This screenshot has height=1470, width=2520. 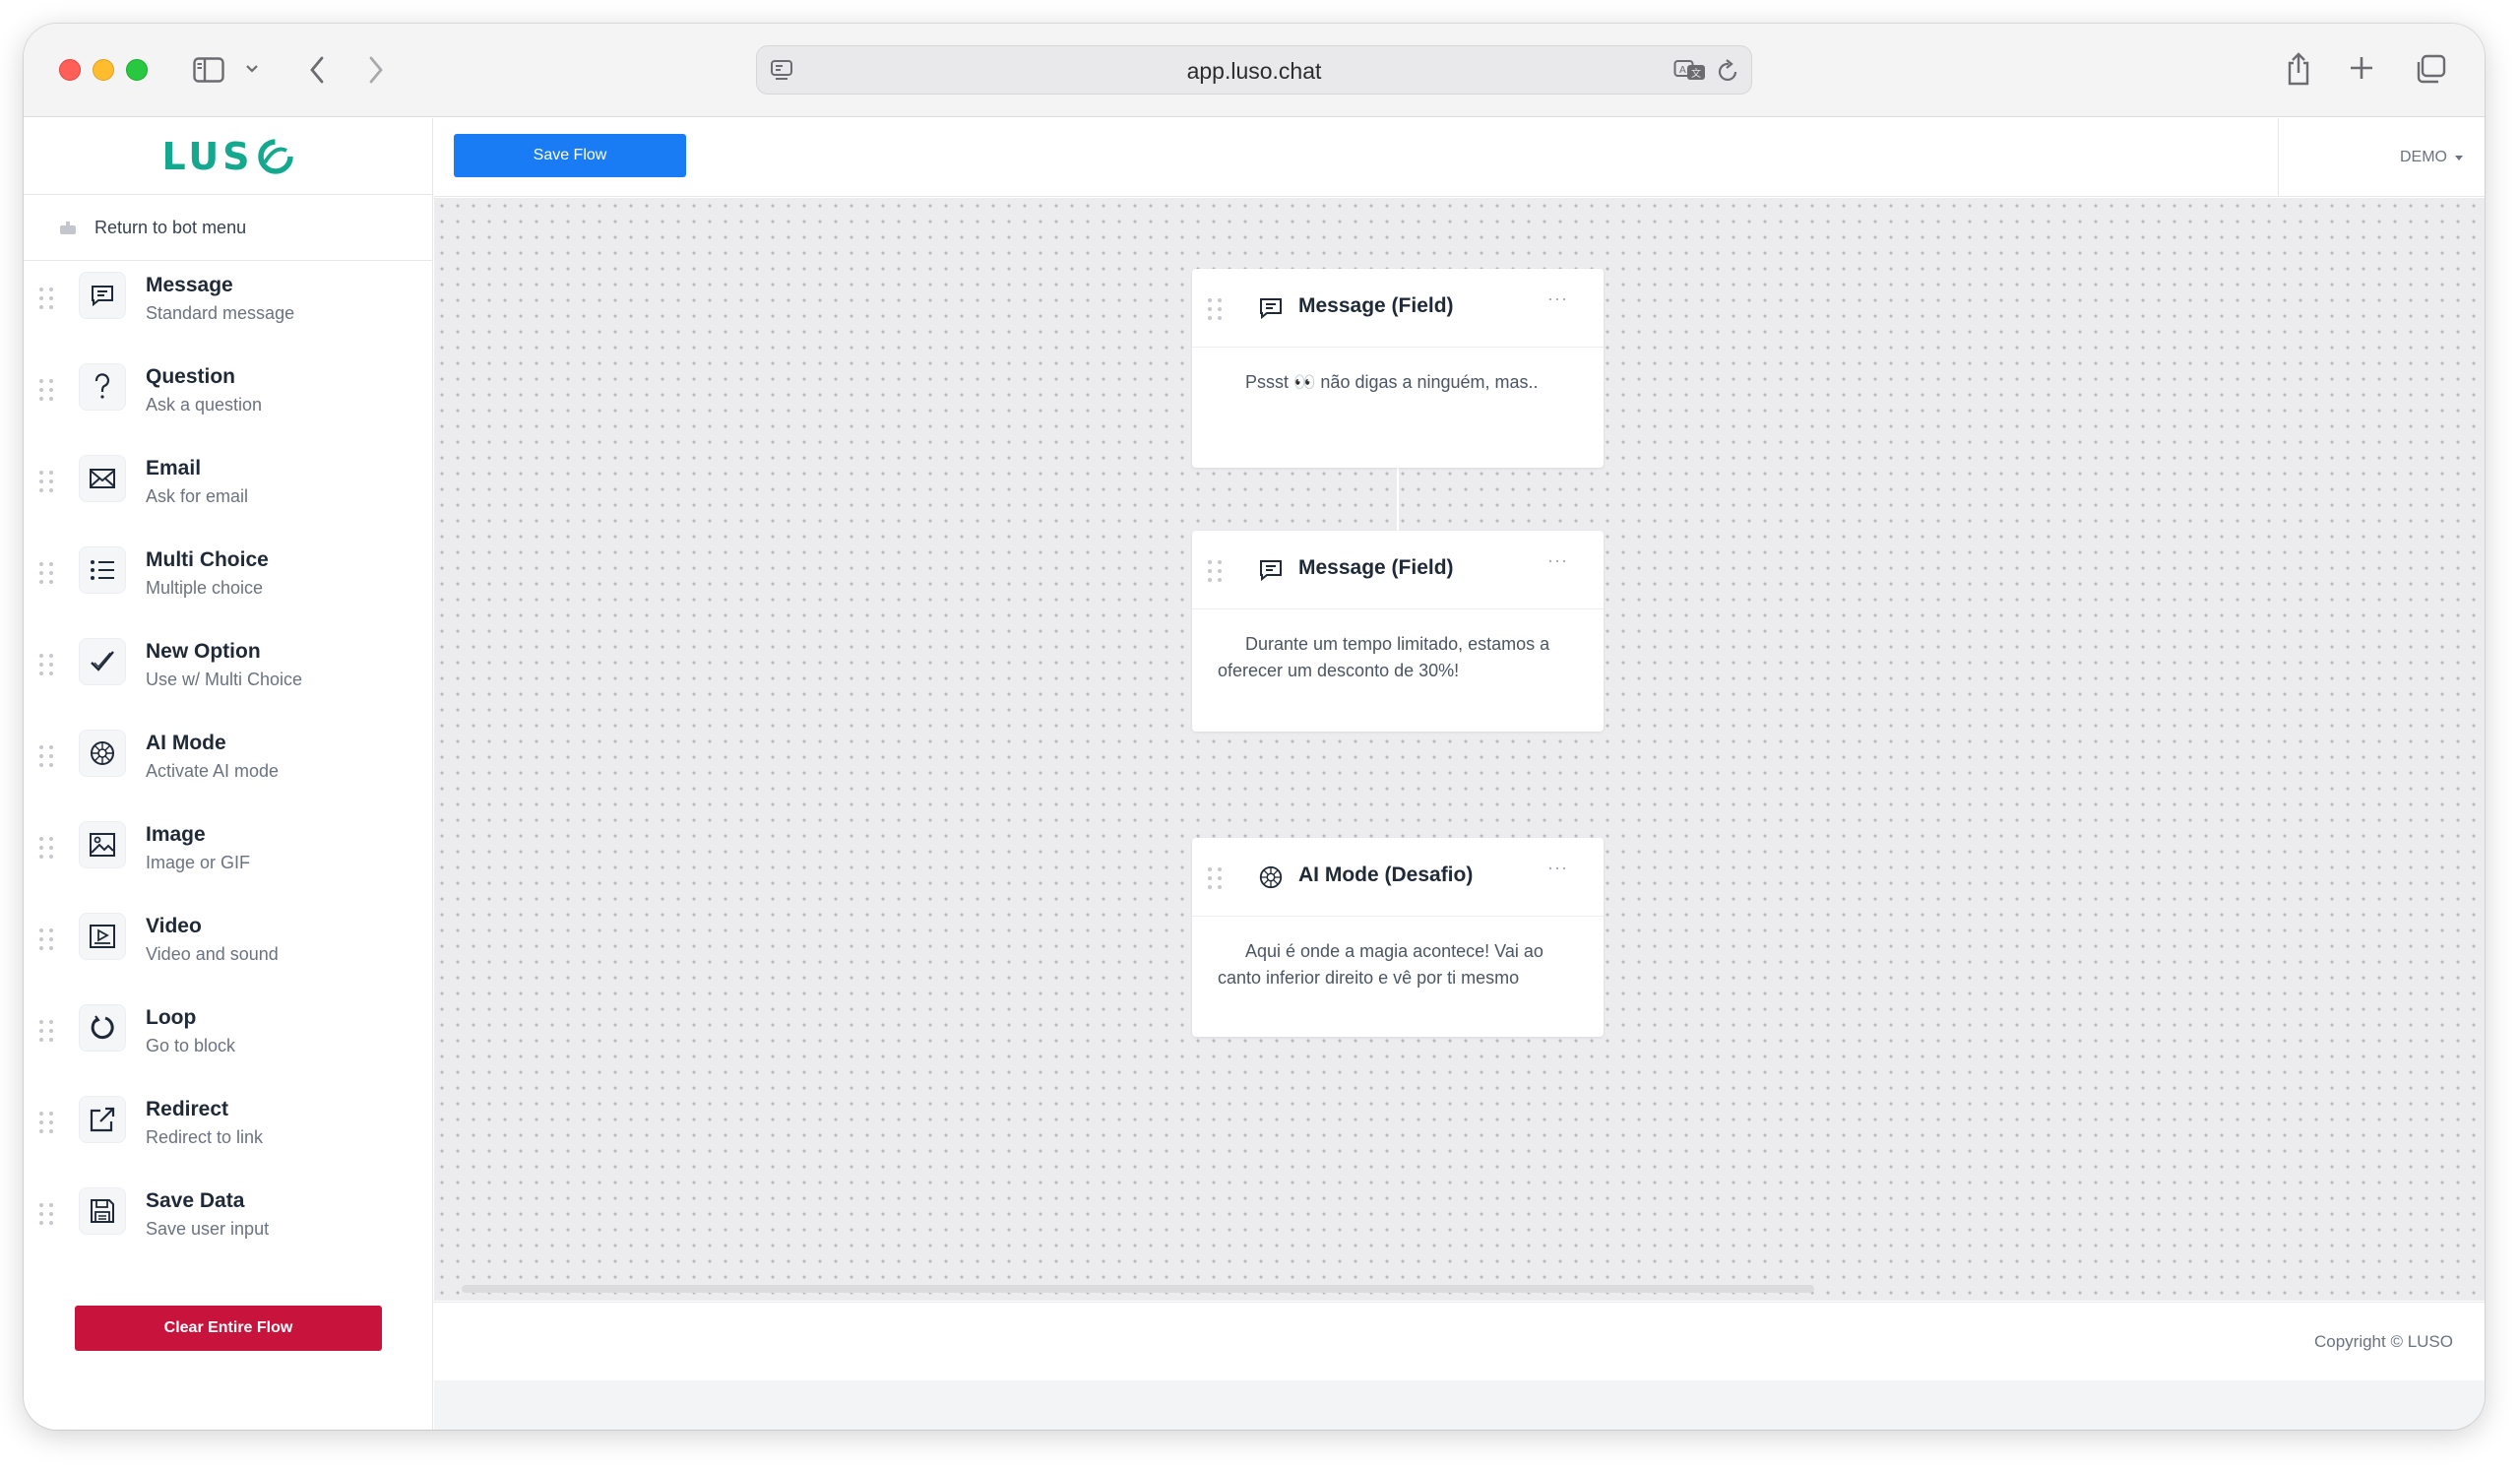 What do you see at coordinates (2361, 68) in the screenshot?
I see `new-tab-icon` at bounding box center [2361, 68].